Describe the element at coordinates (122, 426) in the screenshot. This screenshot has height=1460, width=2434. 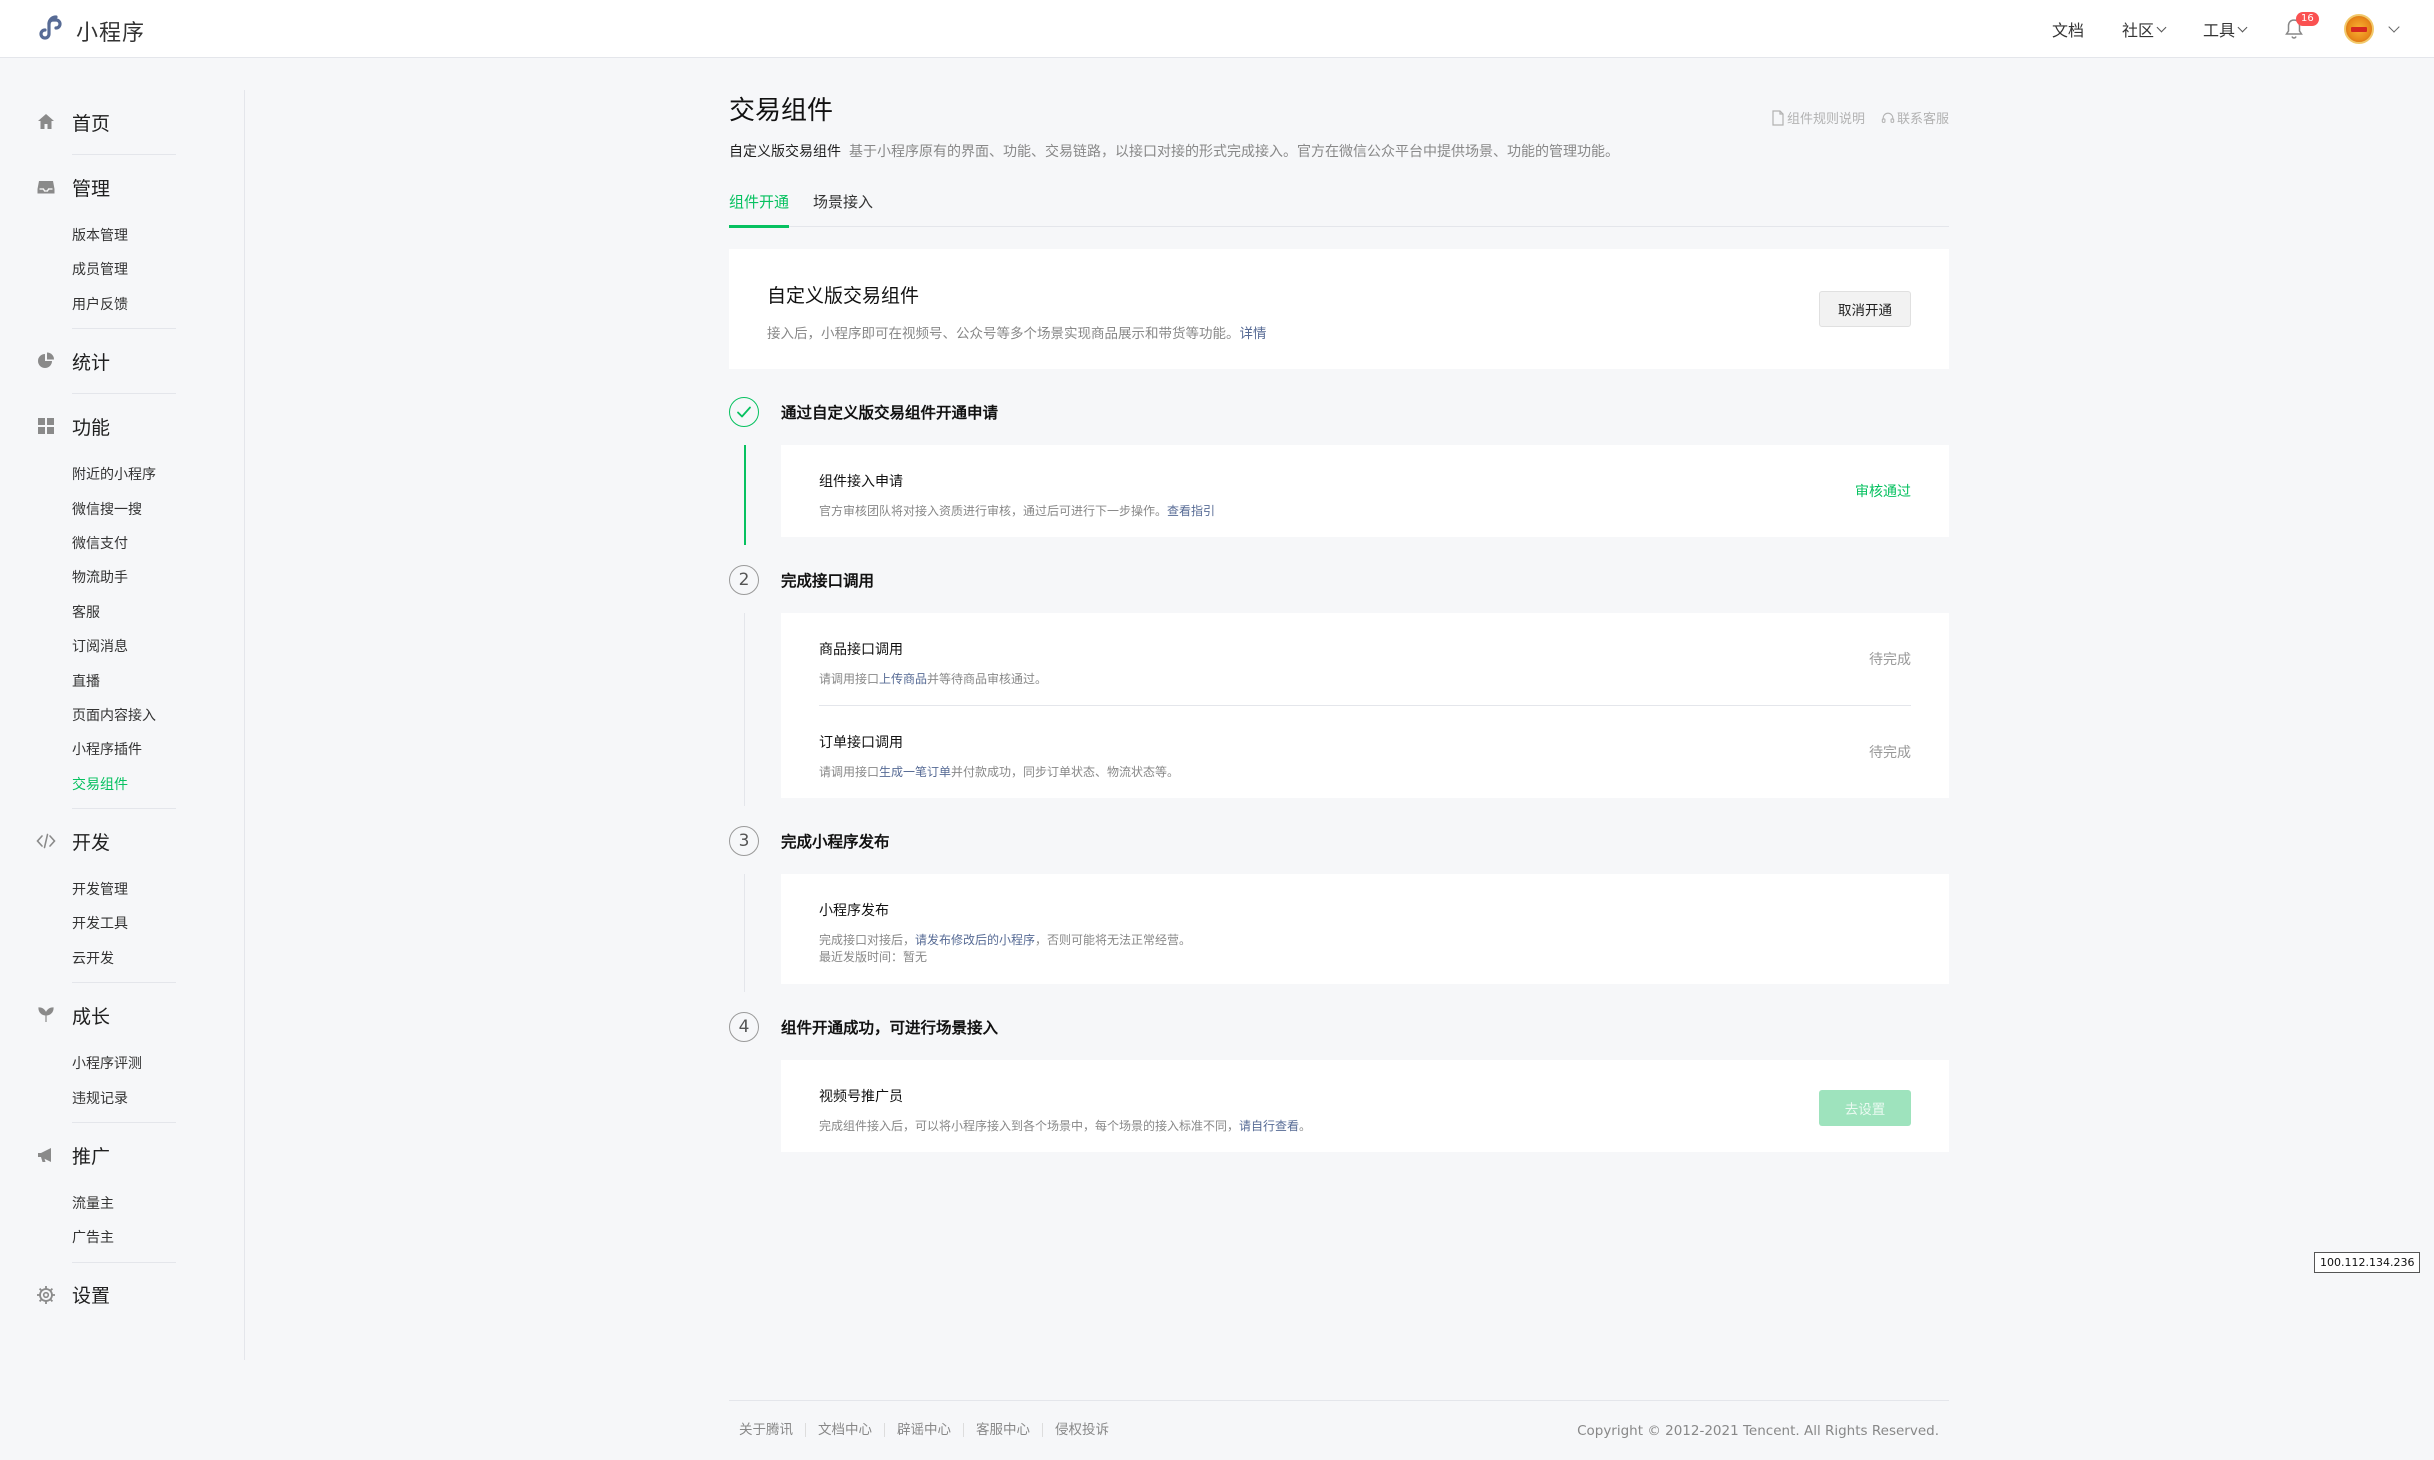
I see `sidebar-group-header: 功能` at that location.